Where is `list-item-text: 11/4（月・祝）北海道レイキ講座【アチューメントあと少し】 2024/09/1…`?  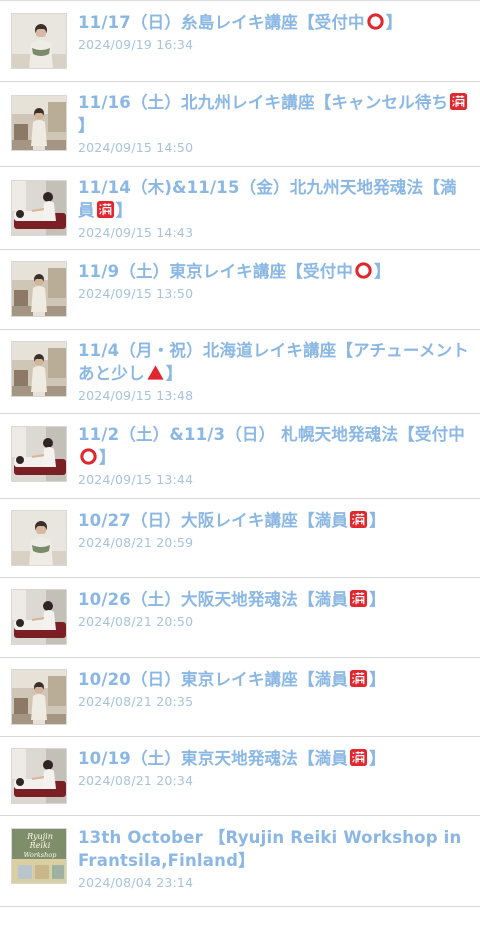
list-item-text: 11/4（月・祝）北海道レイキ講座【アチューメントあと少し】 2024/09/1… is located at coordinates (275, 371).